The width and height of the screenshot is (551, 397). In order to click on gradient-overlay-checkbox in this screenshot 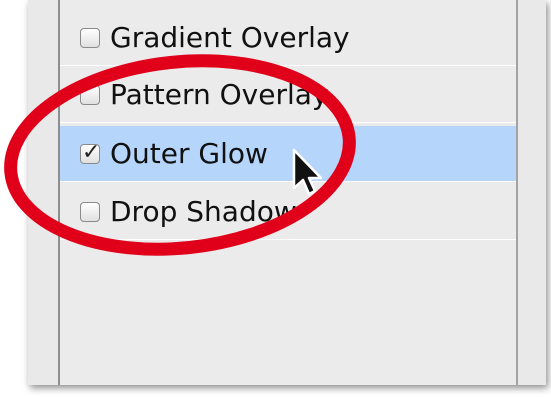, I will do `click(90, 37)`.